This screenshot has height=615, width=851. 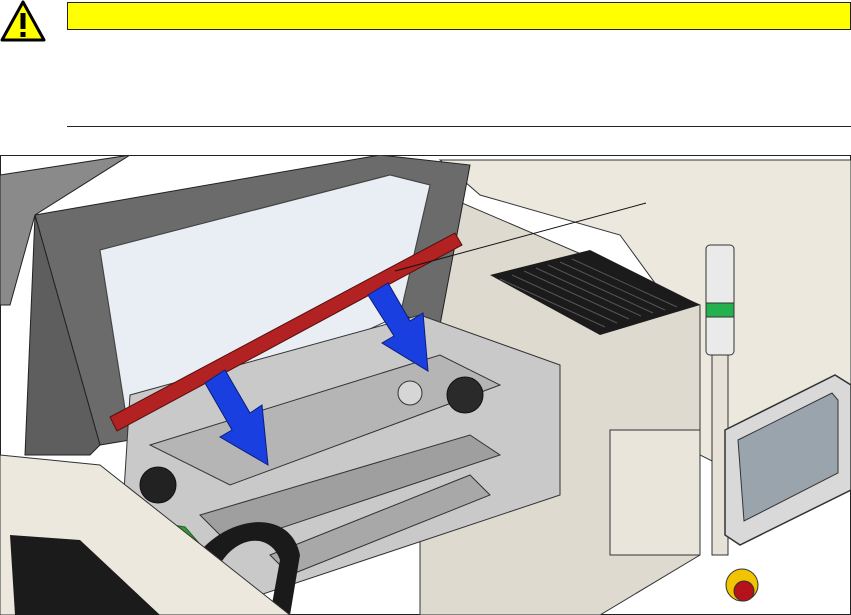 I want to click on warning-divider, so click(x=459, y=126).